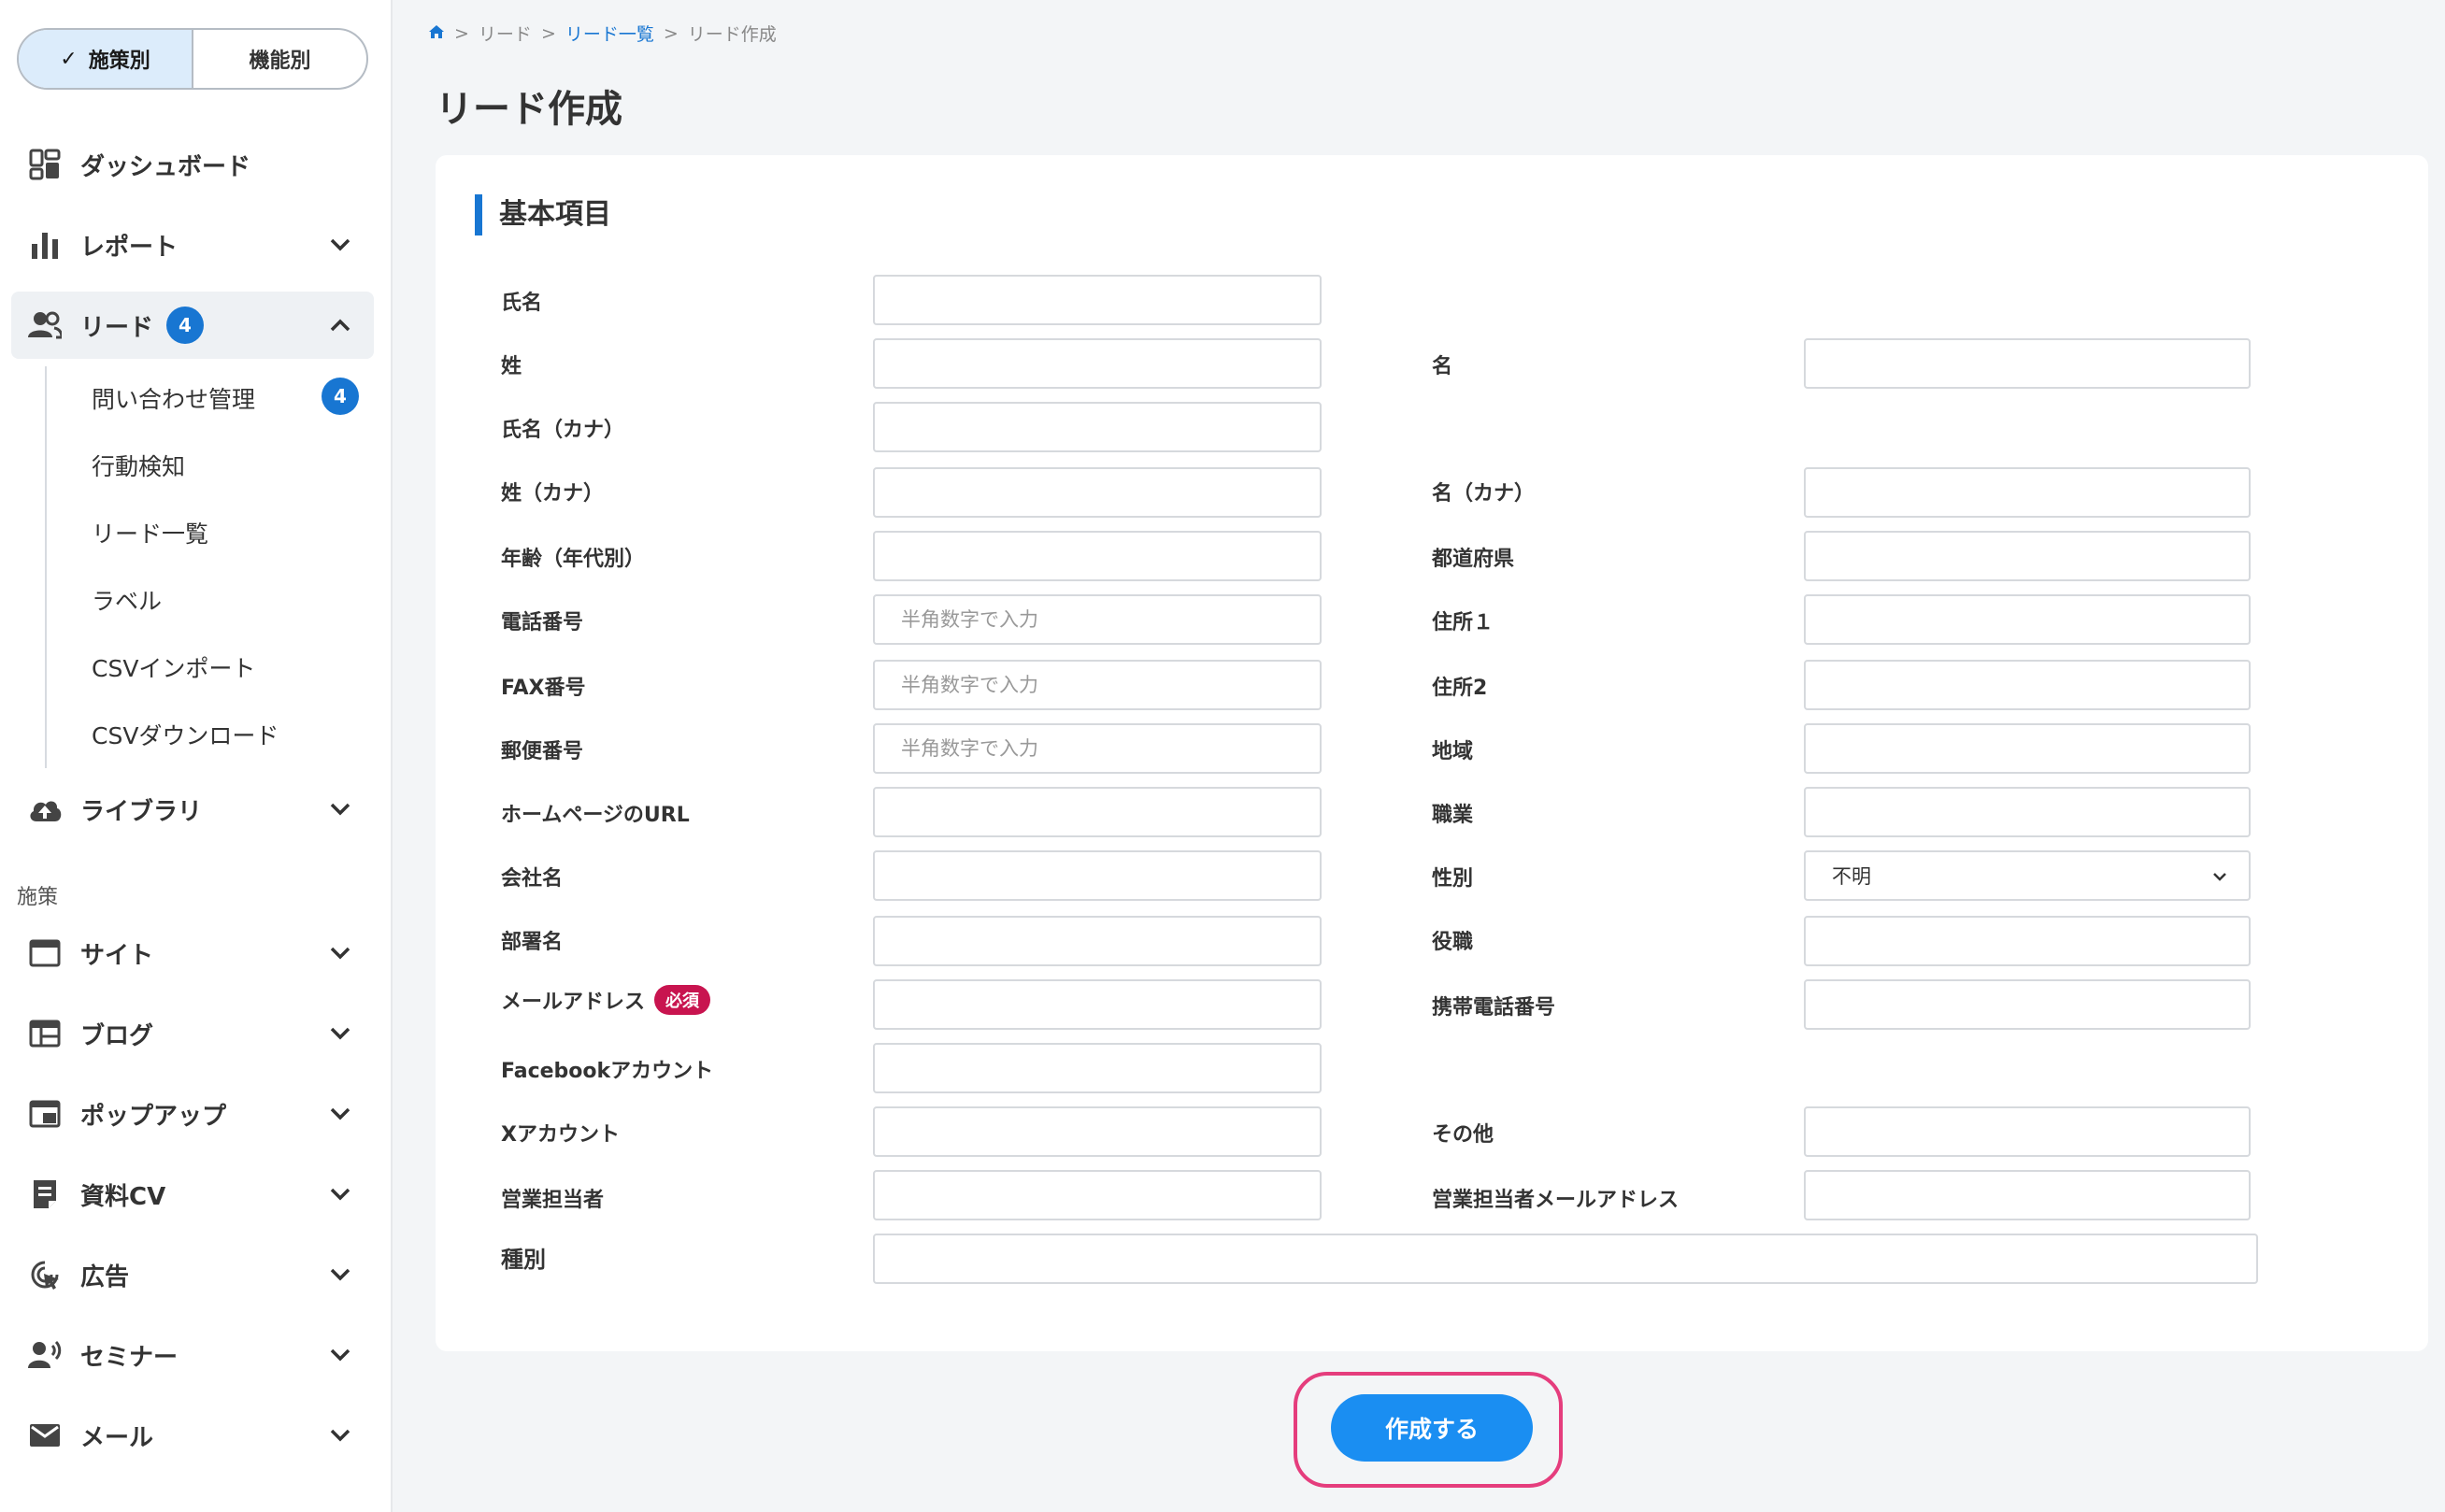 The height and width of the screenshot is (1512, 2445). What do you see at coordinates (2028, 941) in the screenshot?
I see `position-input` at bounding box center [2028, 941].